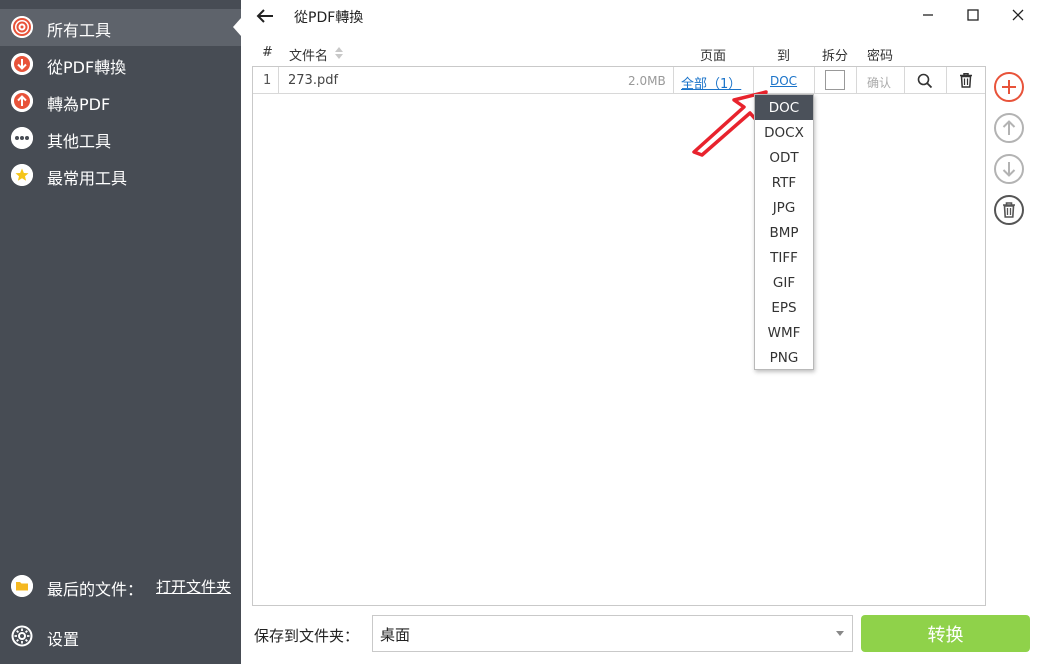 This screenshot has height=664, width=1042. I want to click on sidebar-item-favorites: 最常用工具, so click(120, 175).